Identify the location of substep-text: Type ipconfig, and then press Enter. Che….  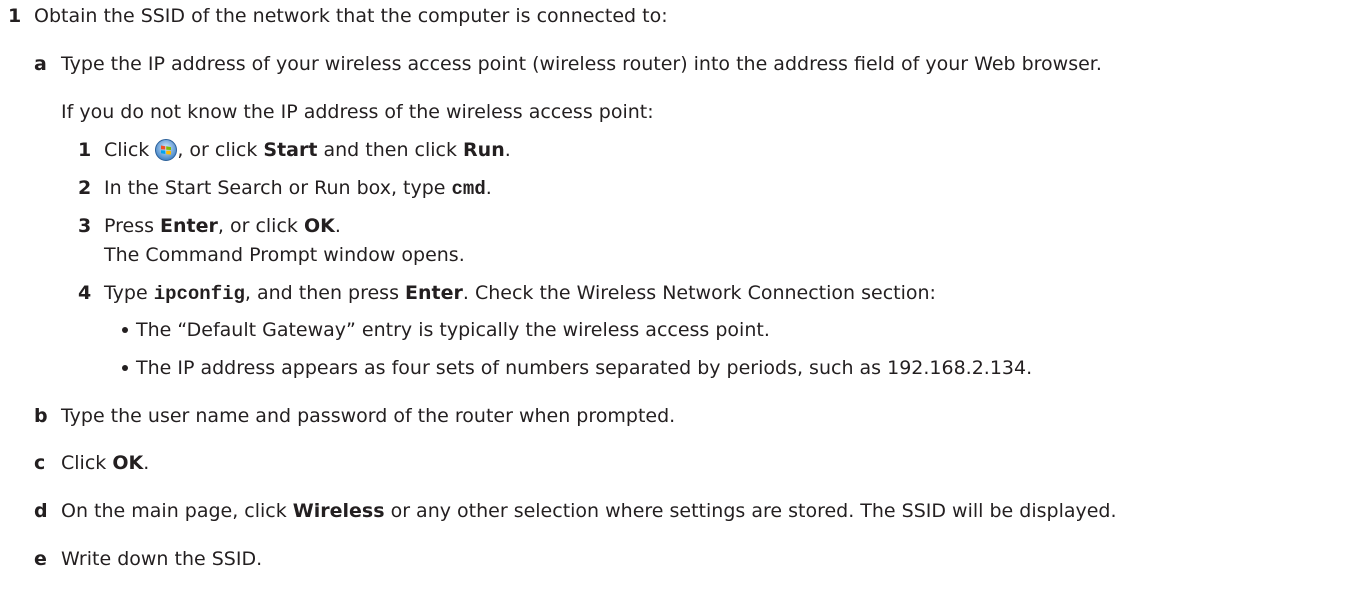
(520, 293).